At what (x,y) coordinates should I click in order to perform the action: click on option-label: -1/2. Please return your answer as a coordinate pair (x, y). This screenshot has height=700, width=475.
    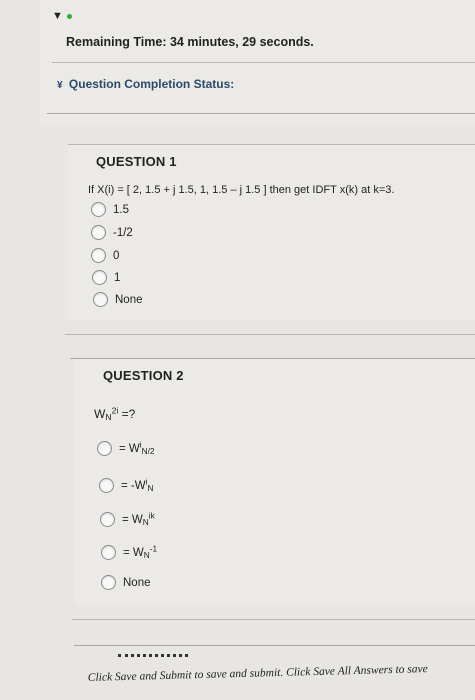
    Looking at the image, I should click on (123, 232).